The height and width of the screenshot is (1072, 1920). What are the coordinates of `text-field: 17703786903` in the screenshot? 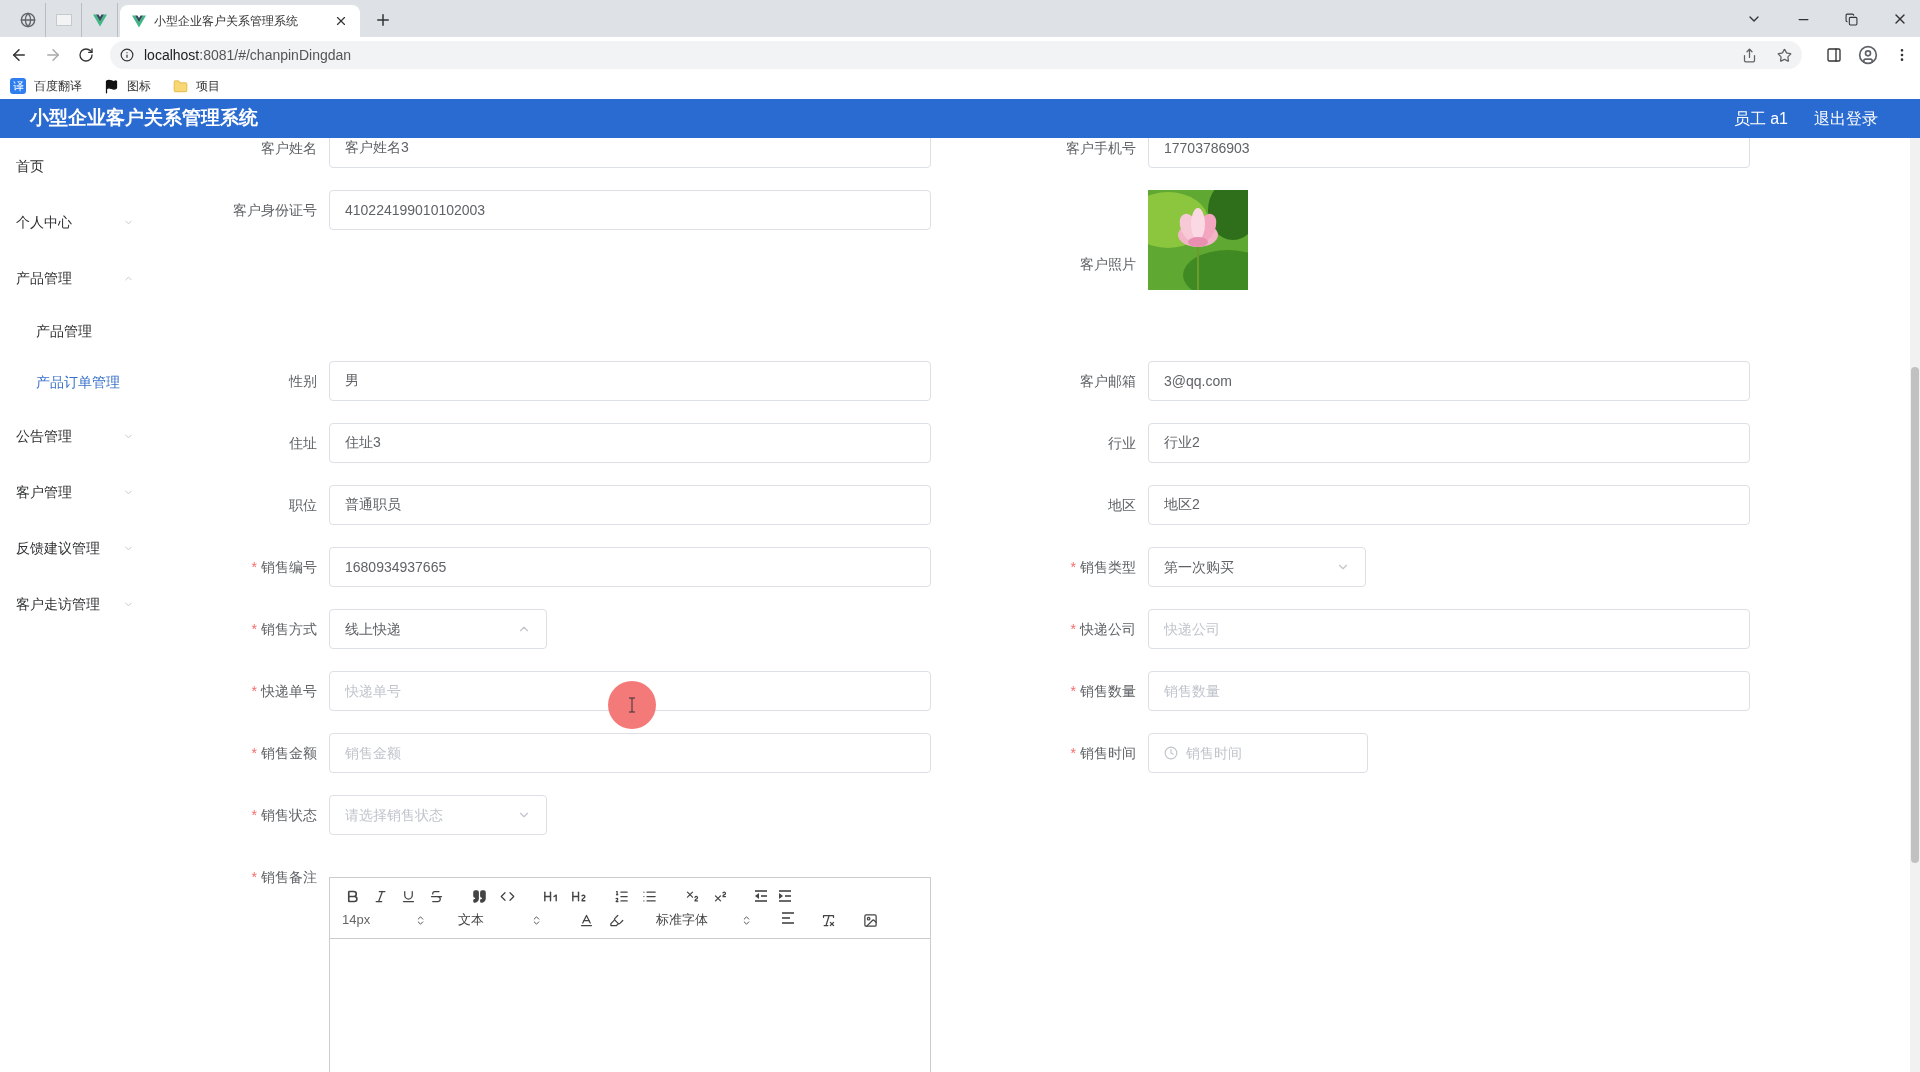 It's located at (1449, 153).